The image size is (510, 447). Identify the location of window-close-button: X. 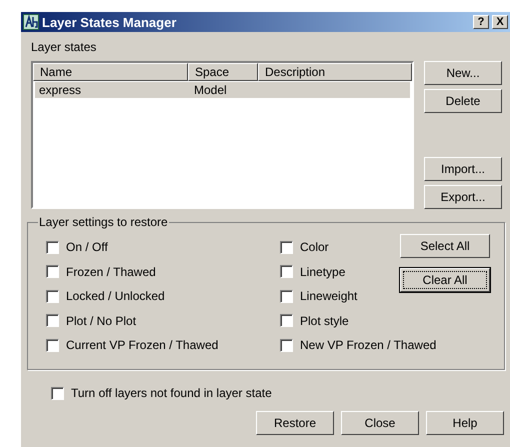
(500, 22).